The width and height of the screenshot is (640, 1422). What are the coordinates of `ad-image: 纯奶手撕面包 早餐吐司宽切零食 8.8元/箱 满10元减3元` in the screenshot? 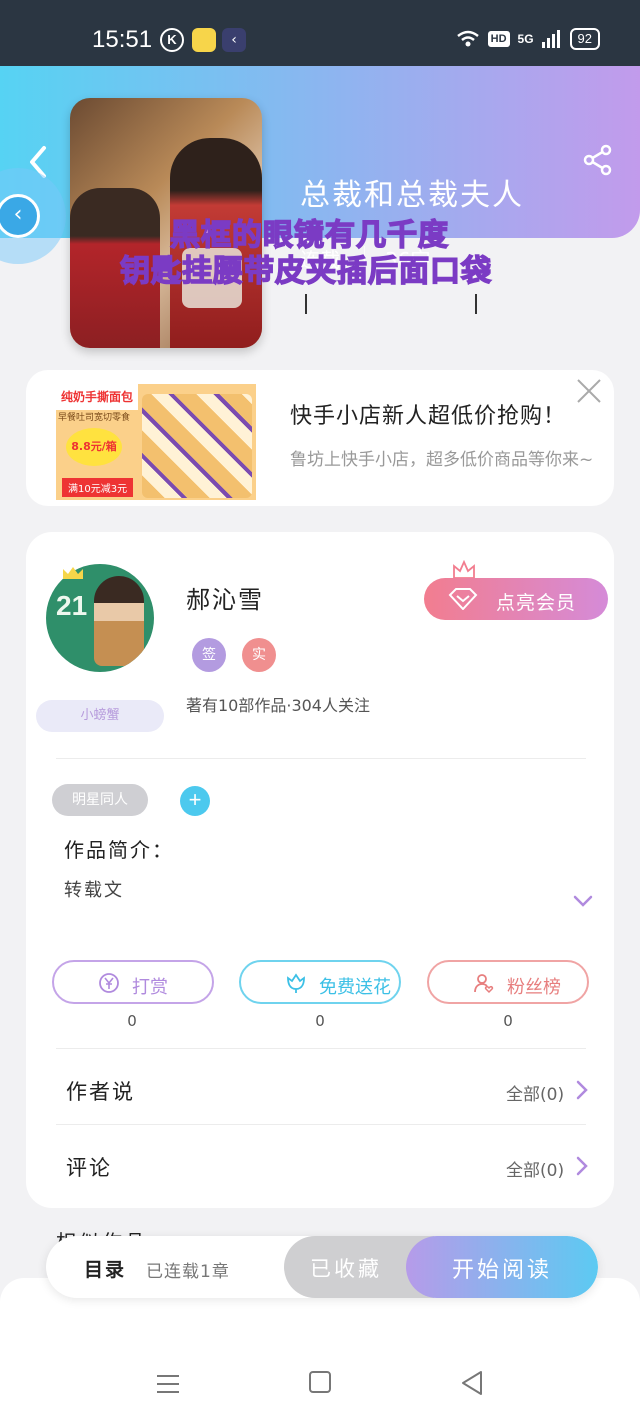 It's located at (156, 442).